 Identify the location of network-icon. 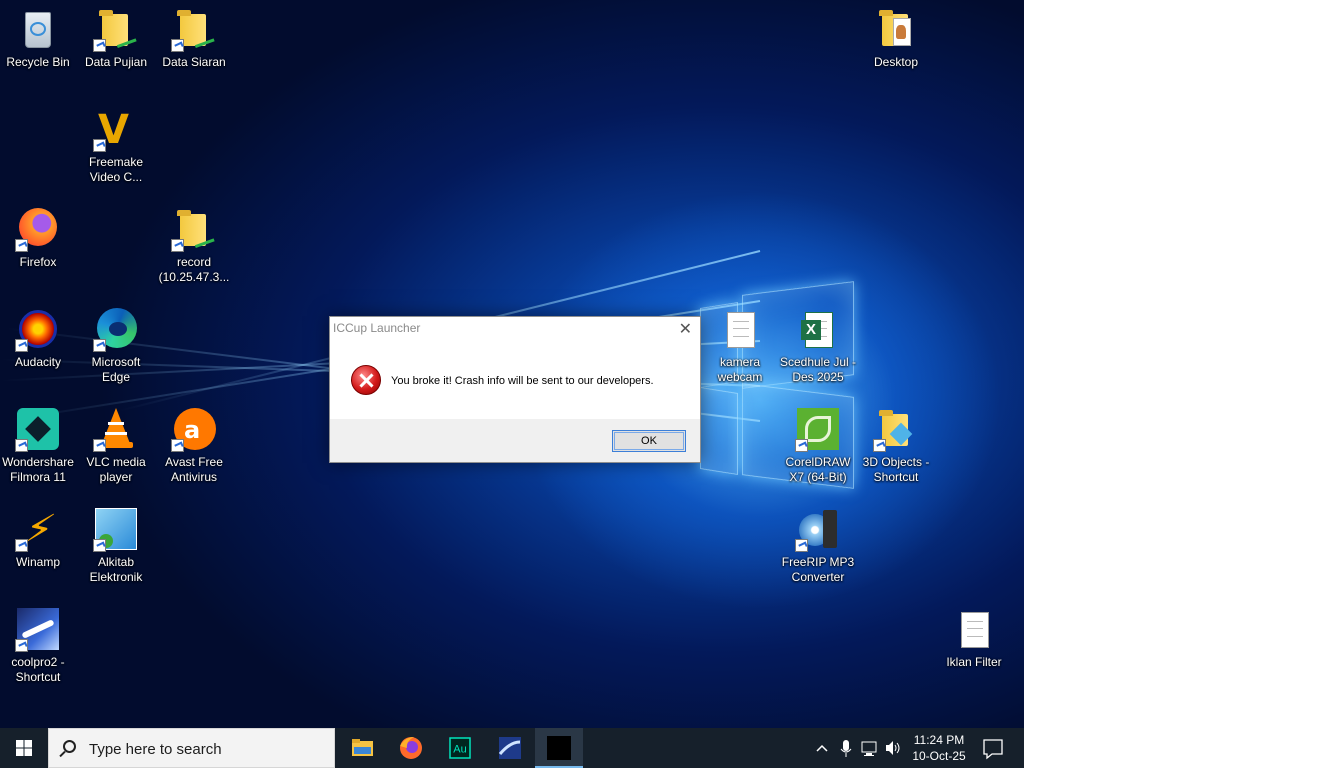
(869, 748).